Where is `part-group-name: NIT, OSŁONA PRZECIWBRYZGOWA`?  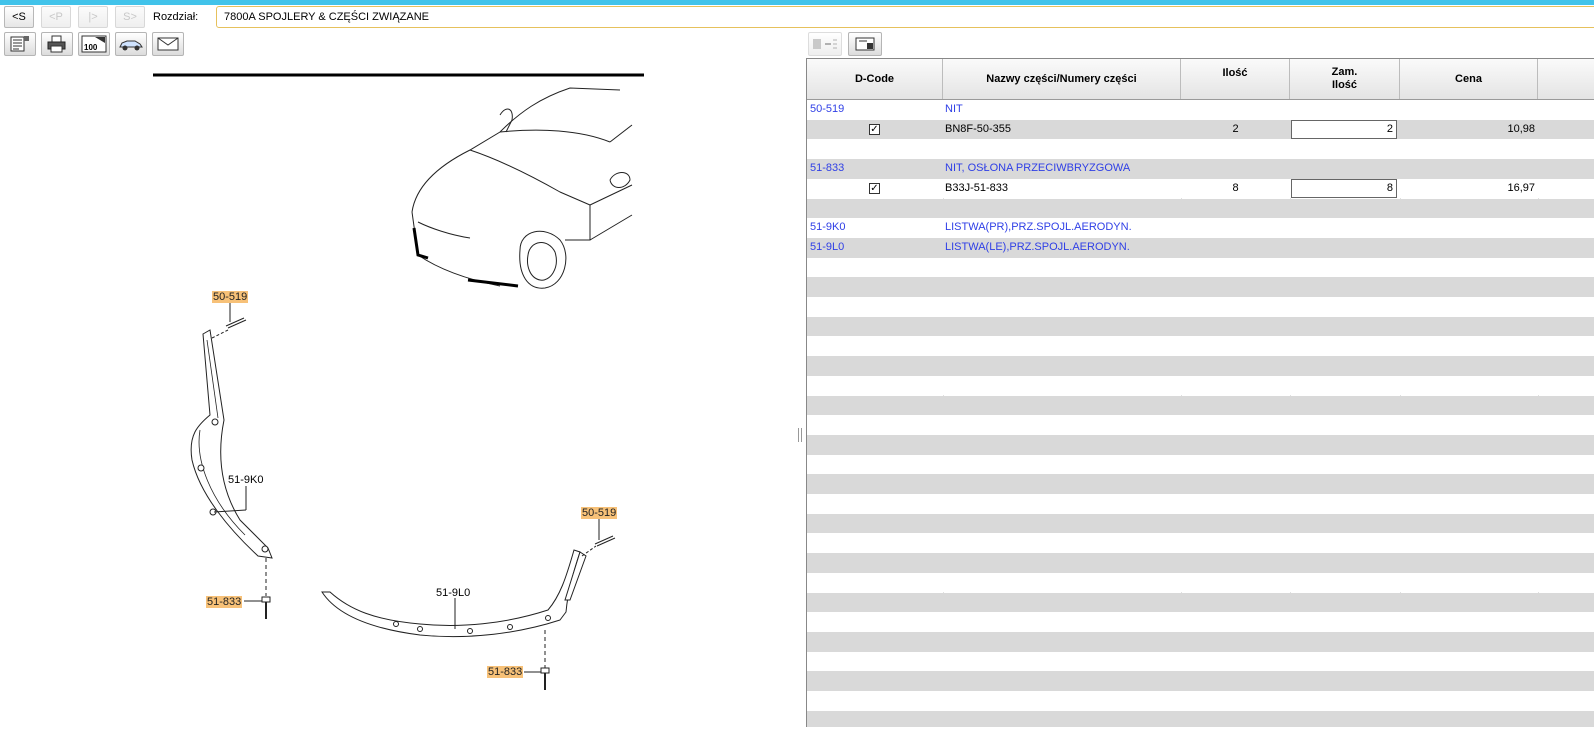
part-group-name: NIT, OSŁONA PRZECIWBRYZGOWA is located at coordinates (1037, 168).